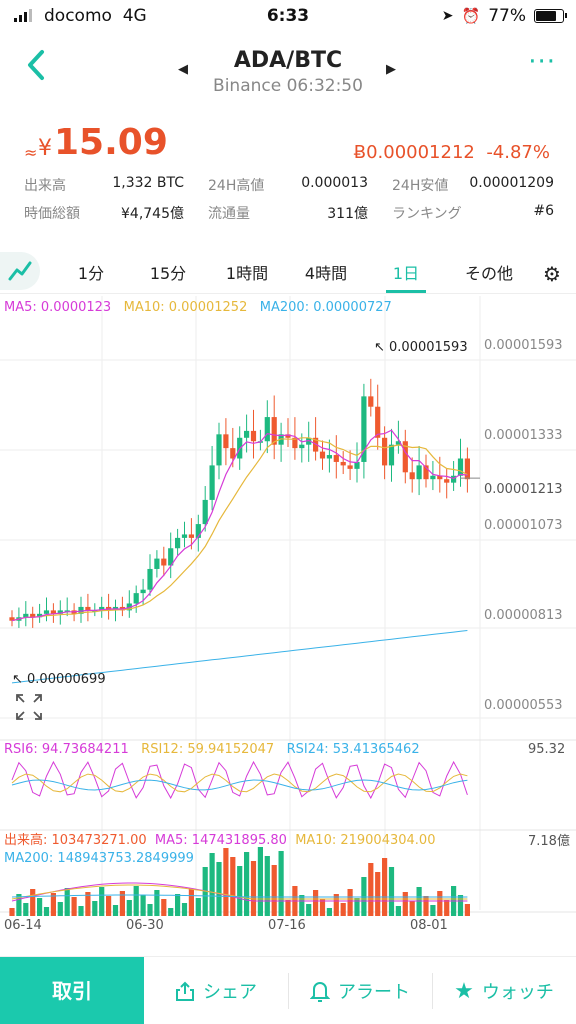  I want to click on volume-value: 1,332 BTC, so click(148, 183).